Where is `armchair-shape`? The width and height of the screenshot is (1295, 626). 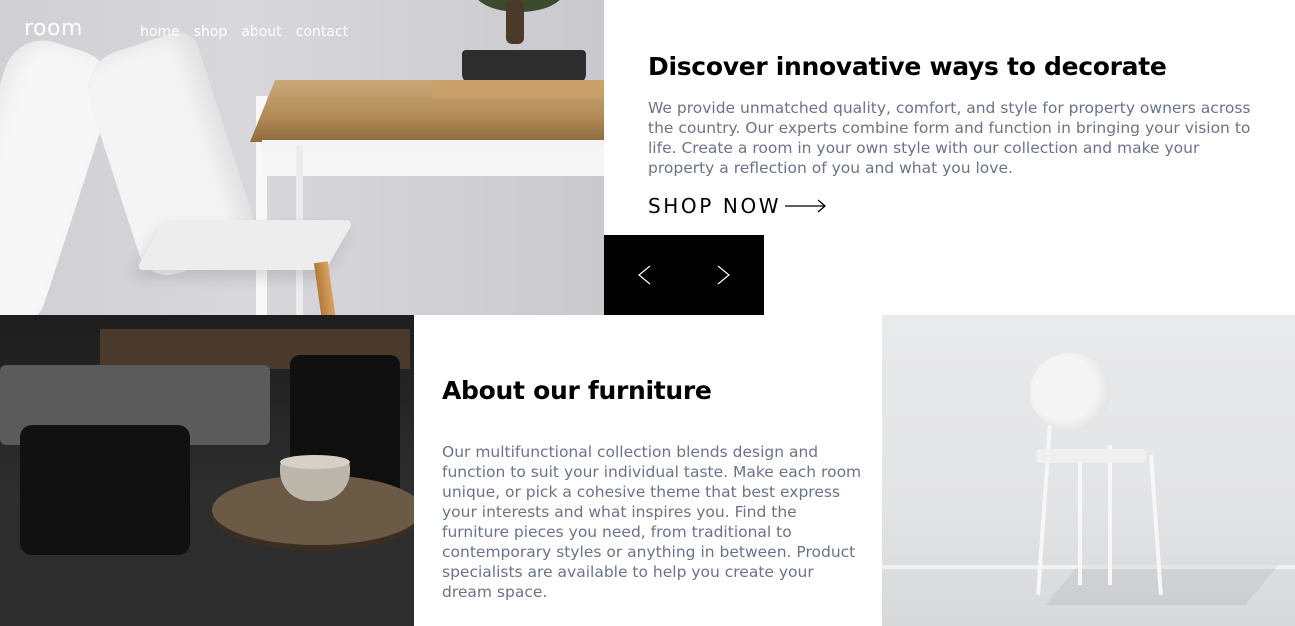 armchair-shape is located at coordinates (105, 490).